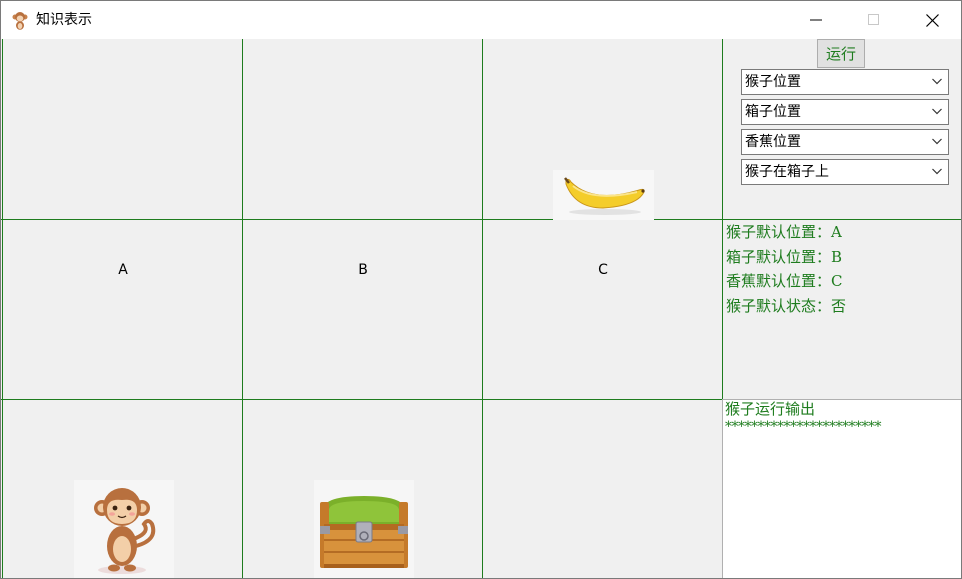  I want to click on minimize-button, so click(816, 20).